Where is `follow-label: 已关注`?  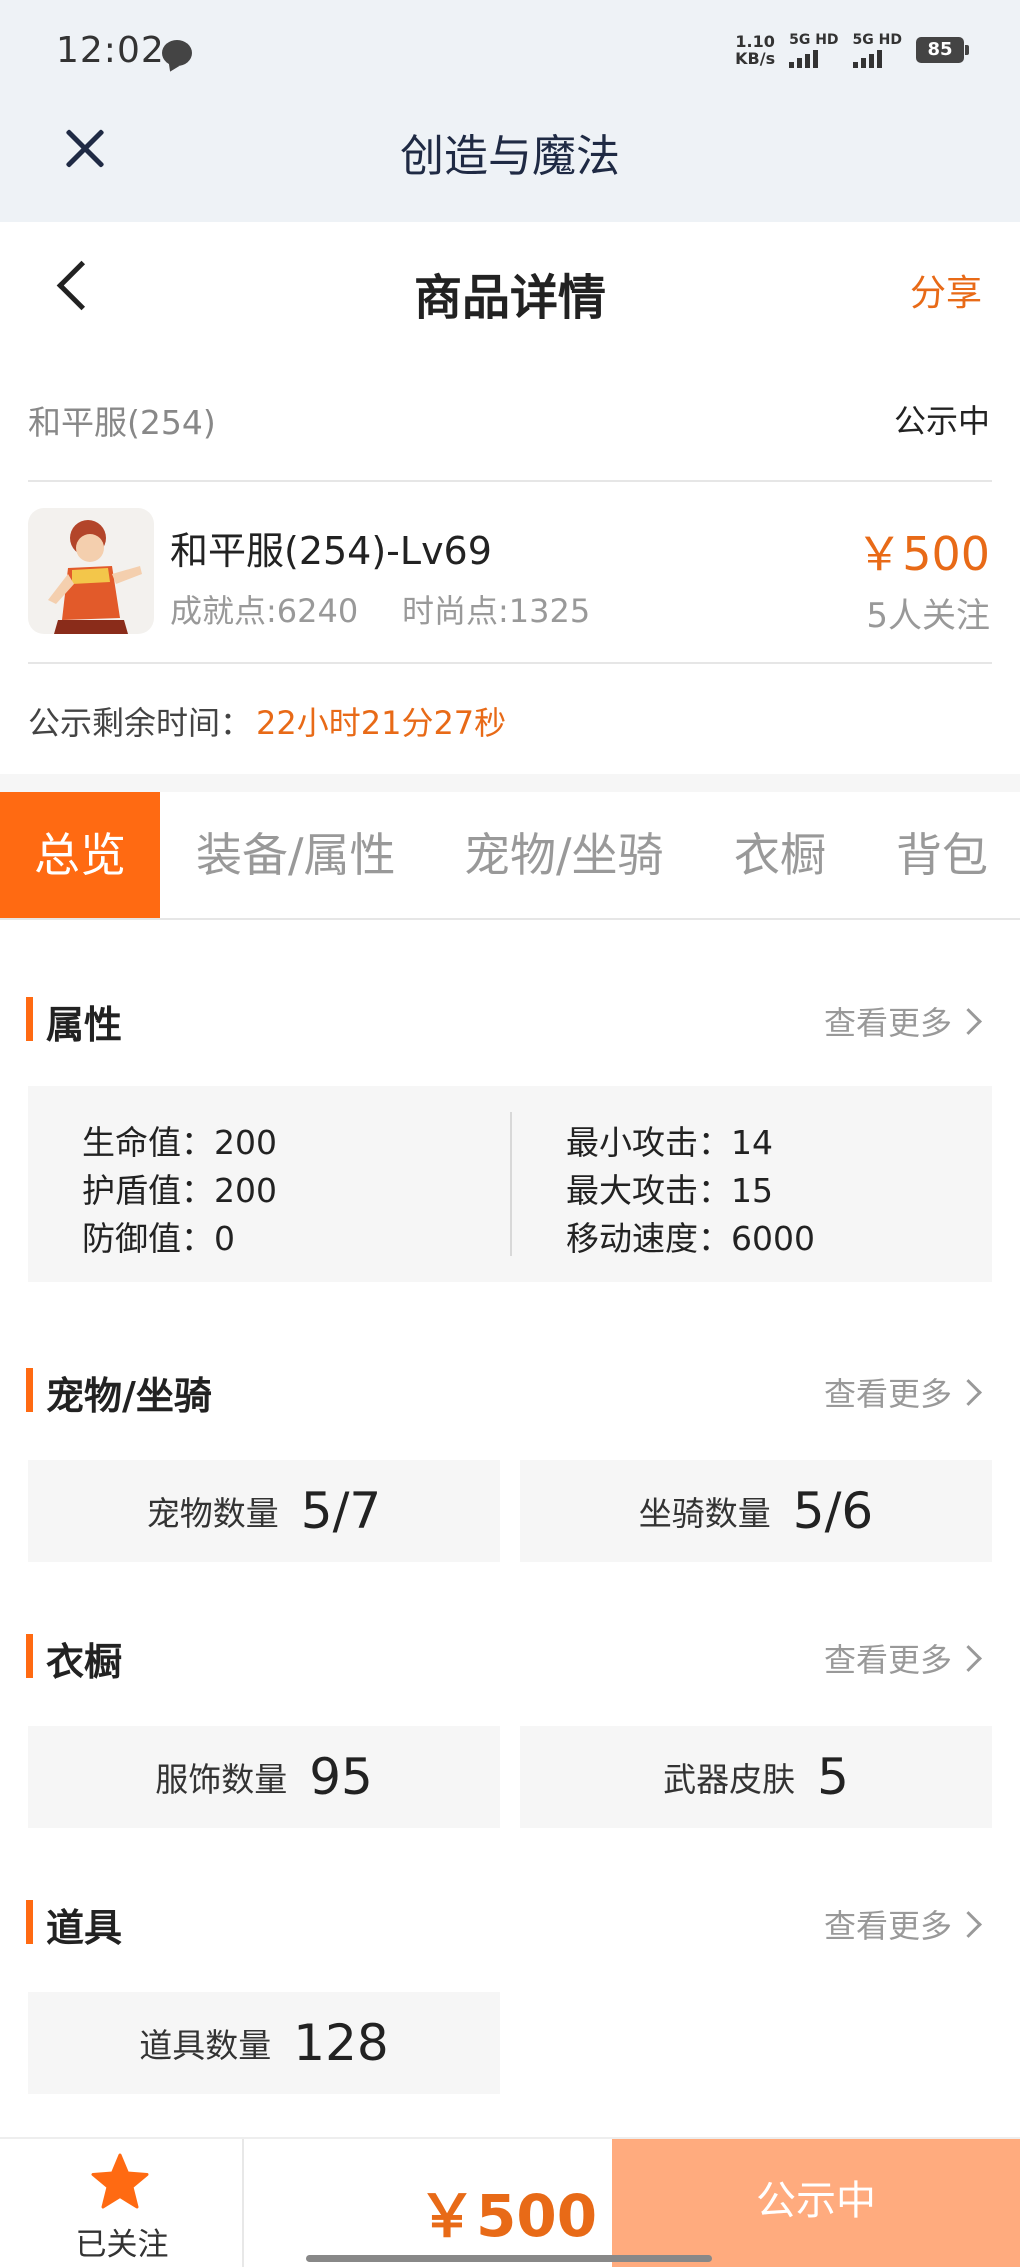
follow-label: 已关注 is located at coordinates (122, 2245).